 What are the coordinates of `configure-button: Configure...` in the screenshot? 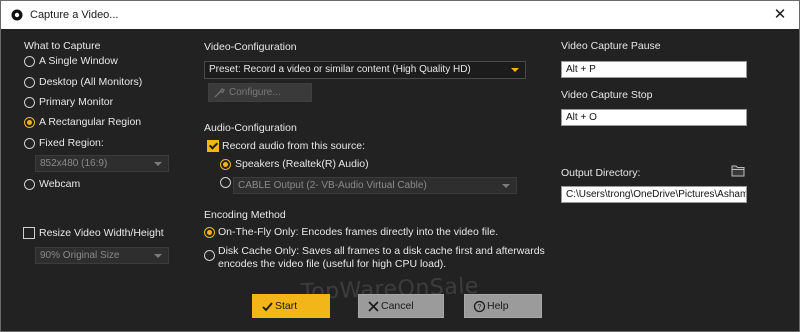 It's located at (260, 92).